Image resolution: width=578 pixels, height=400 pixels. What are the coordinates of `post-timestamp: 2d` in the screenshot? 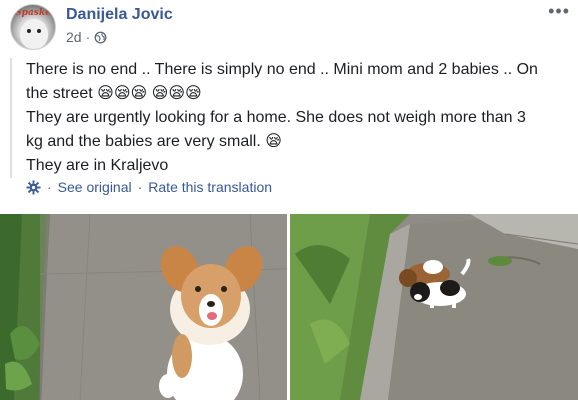 It's located at (74, 37).